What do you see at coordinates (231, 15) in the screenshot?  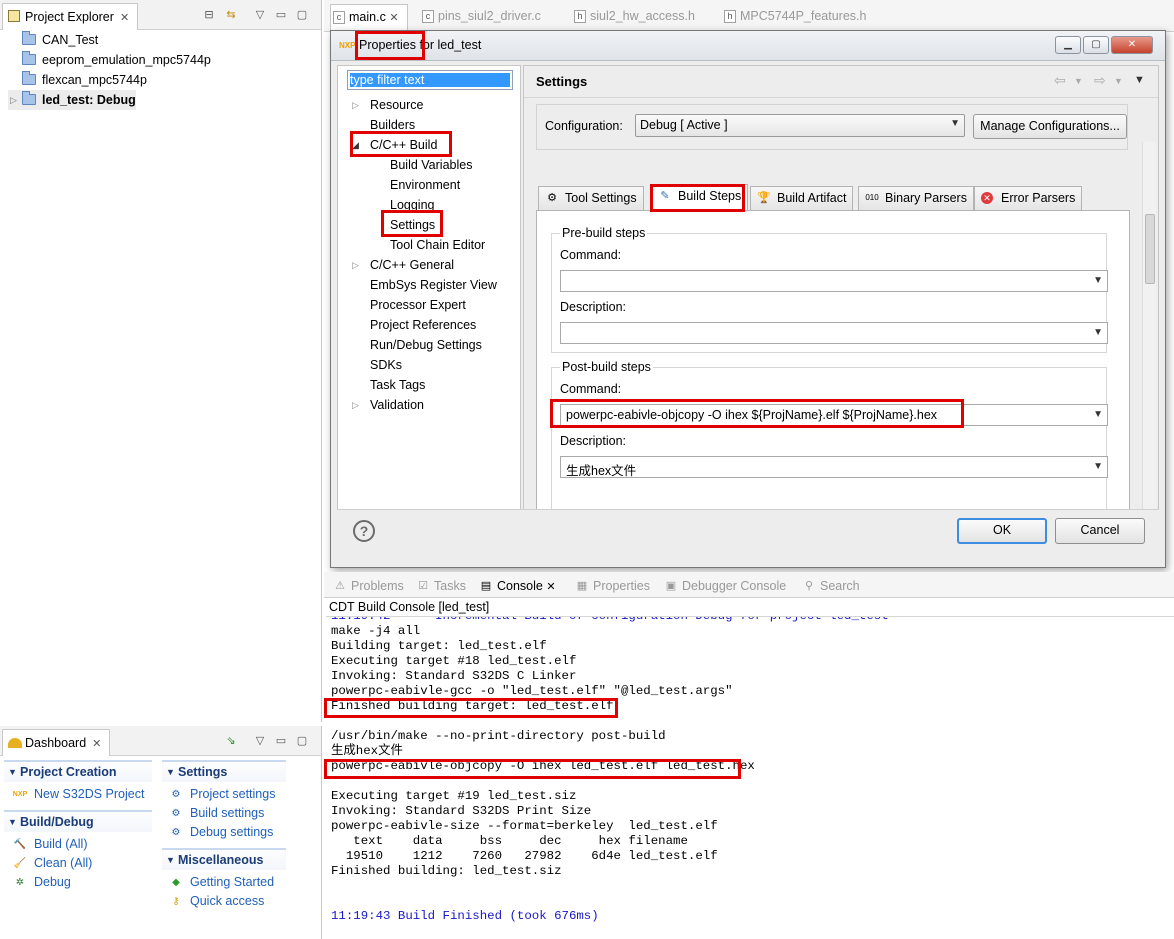 I see `link-editor-icon: ⇆` at bounding box center [231, 15].